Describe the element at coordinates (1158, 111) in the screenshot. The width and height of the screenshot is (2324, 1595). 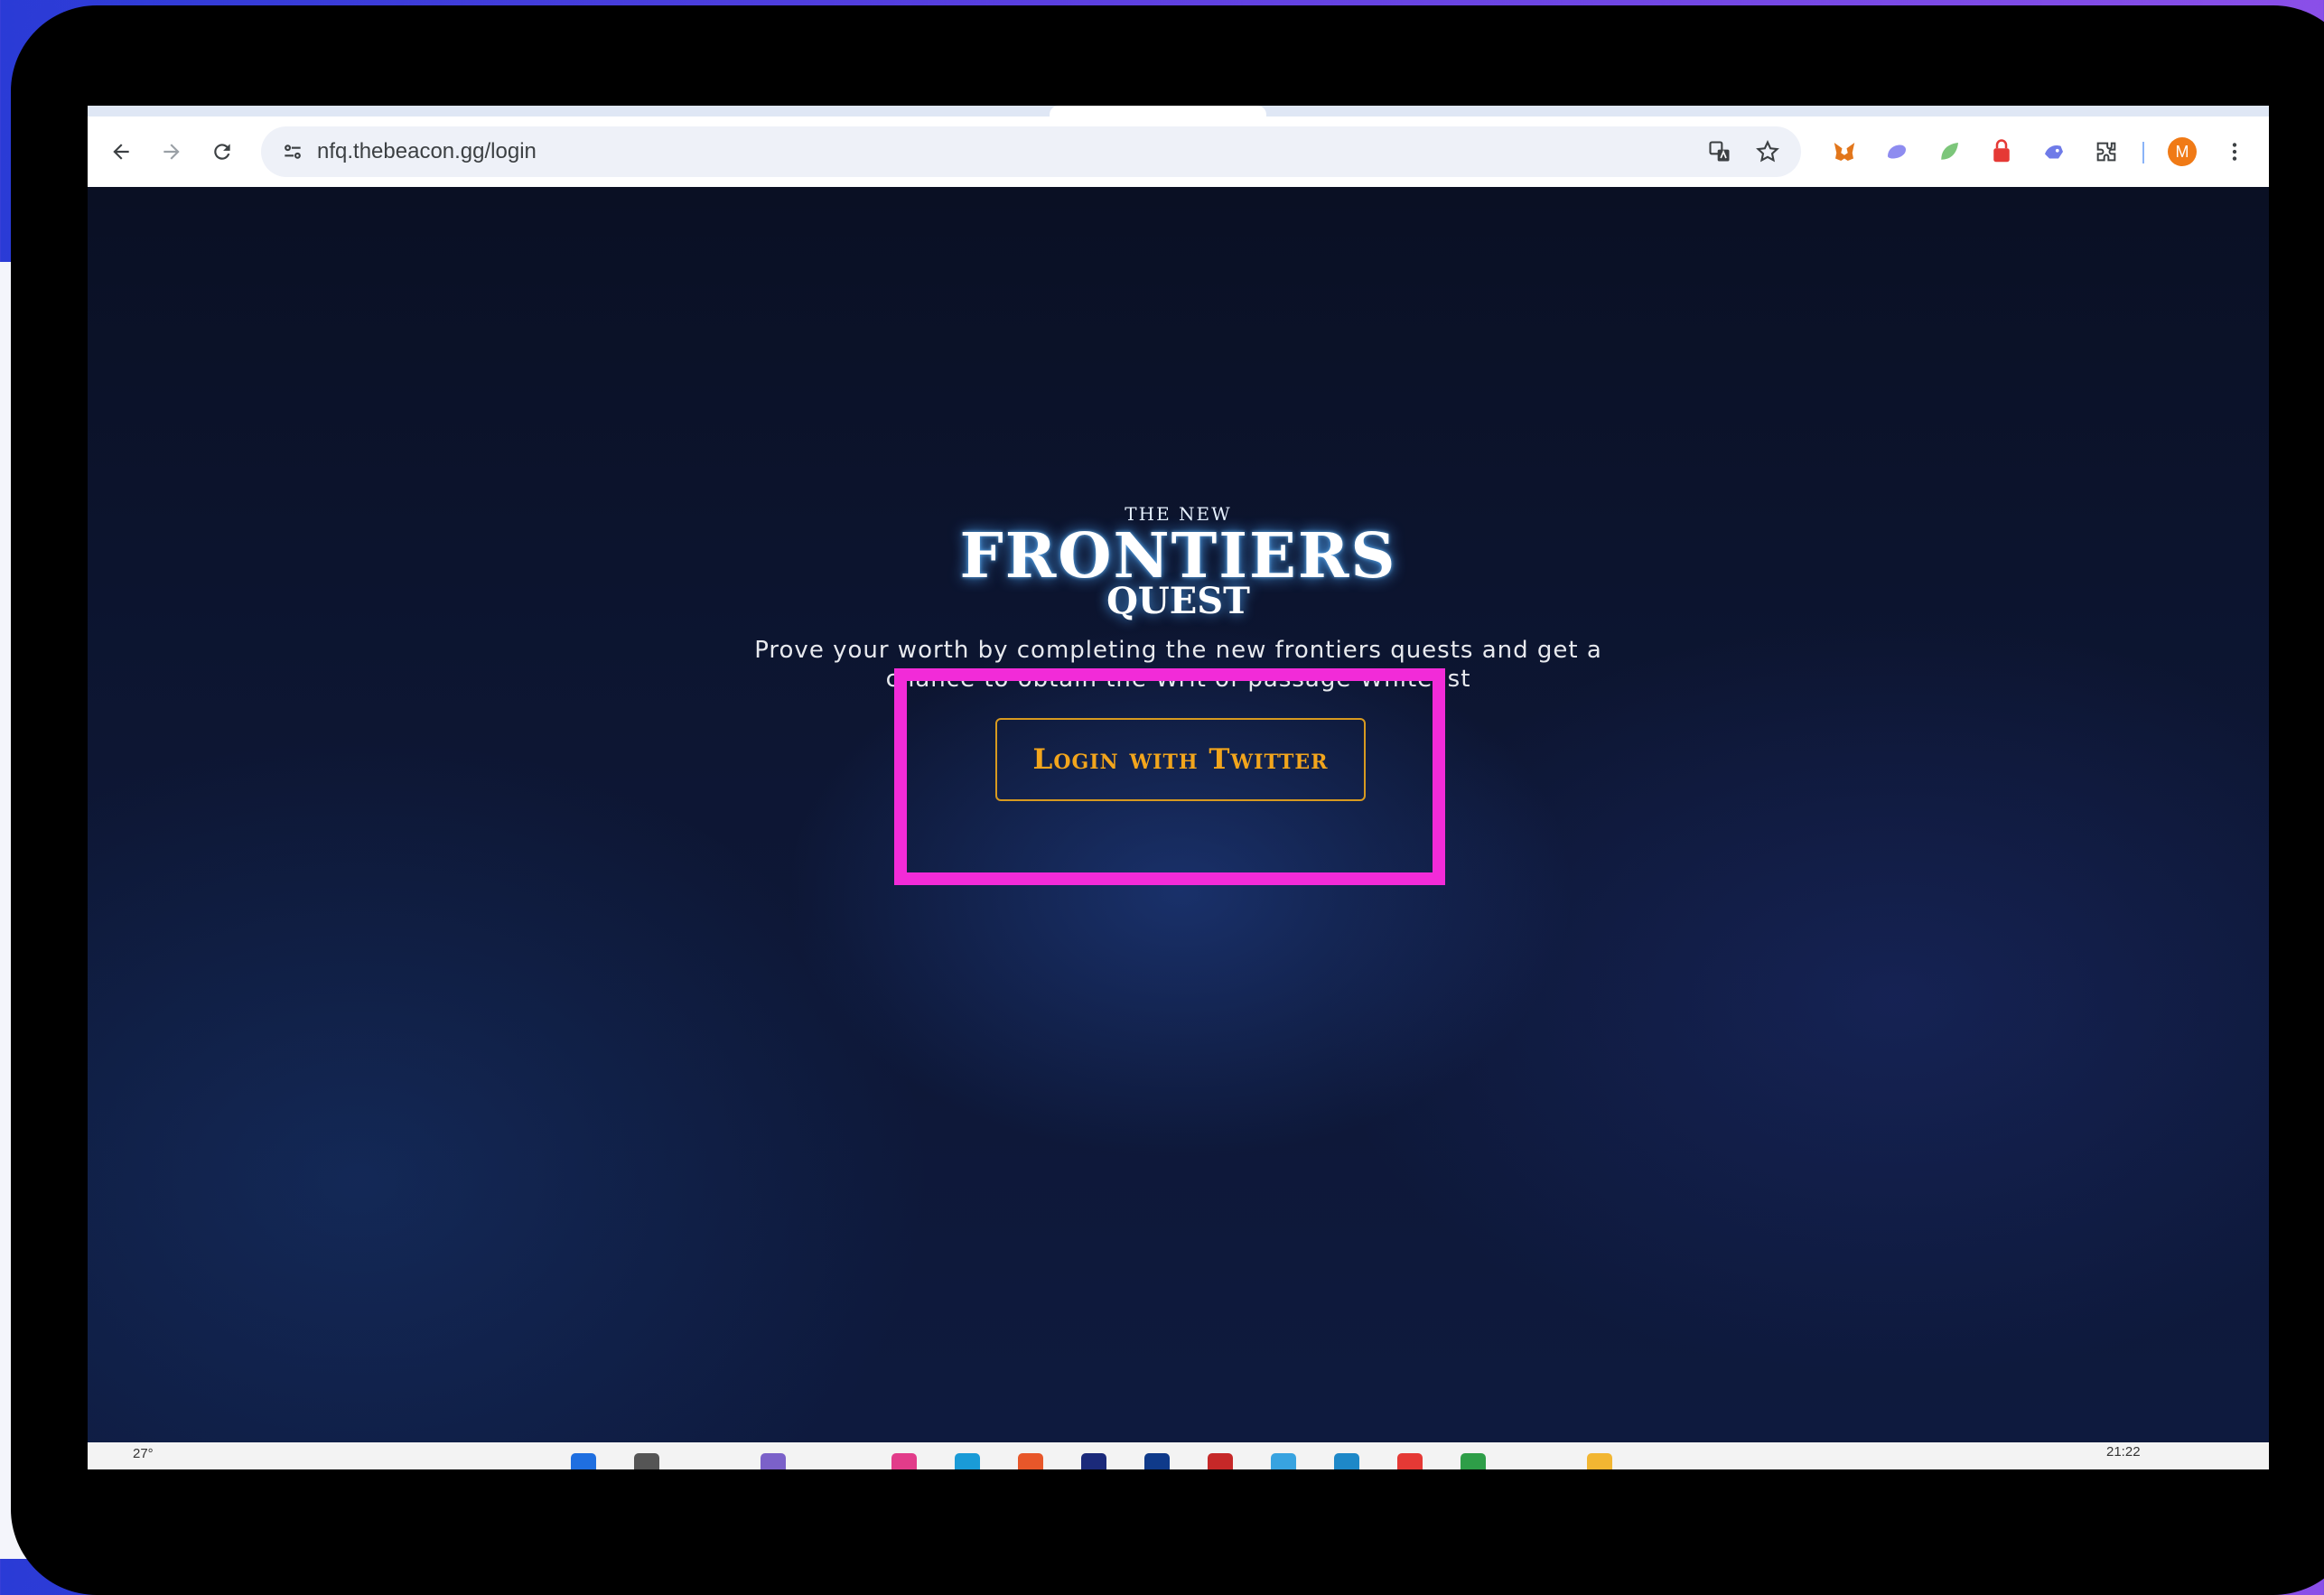
I see `active-tab` at that location.